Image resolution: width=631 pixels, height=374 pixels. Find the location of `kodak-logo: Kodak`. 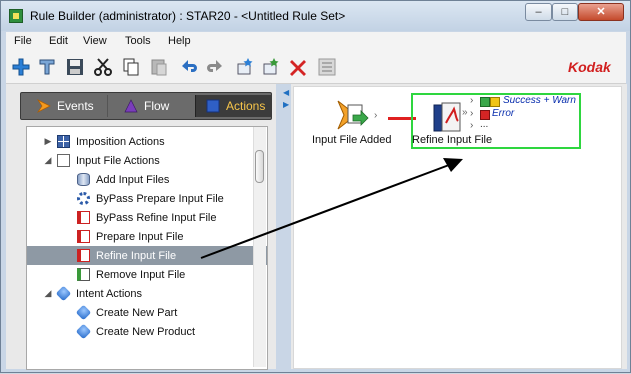

kodak-logo: Kodak is located at coordinates (589, 67).